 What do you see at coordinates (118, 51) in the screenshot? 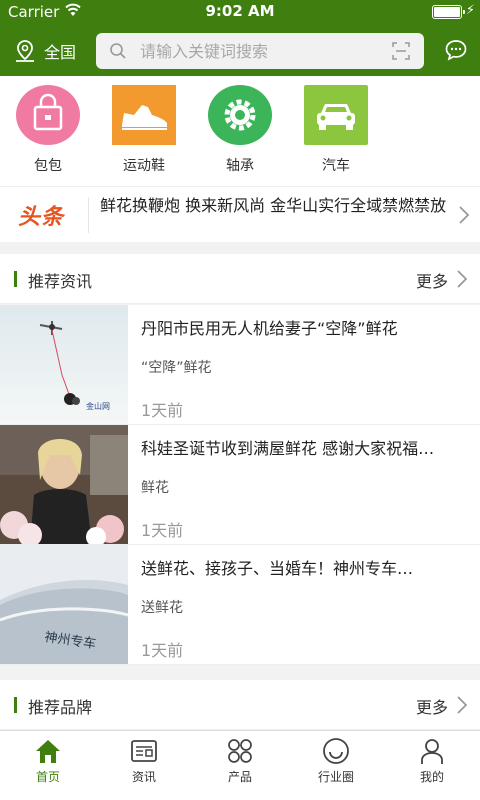
I see `search-icon` at bounding box center [118, 51].